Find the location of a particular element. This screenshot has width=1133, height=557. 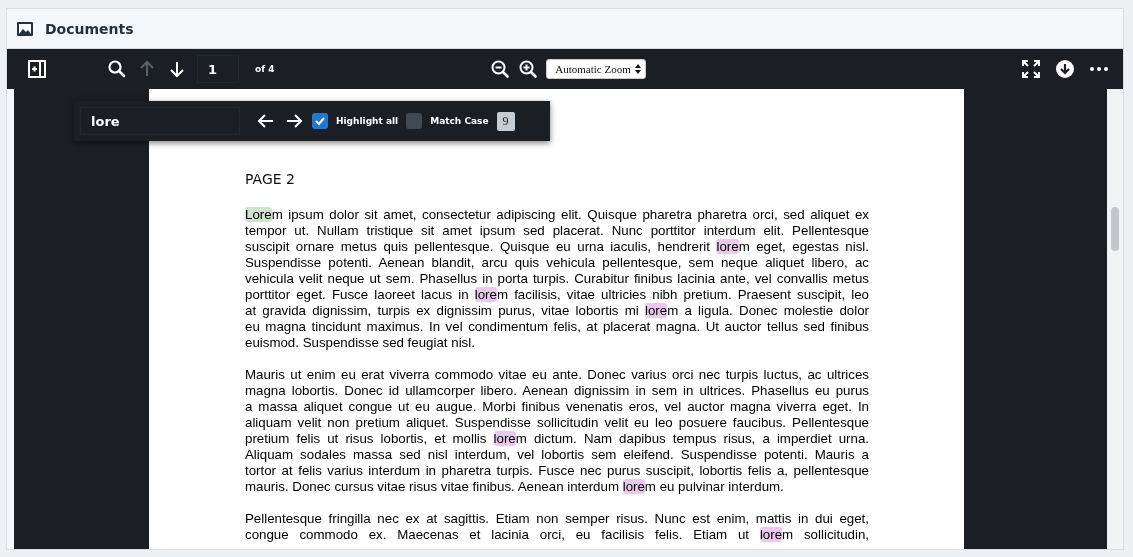

text-line: magna lobortis. Donec id ullamcorper libero. Aenean dignissim in sem in ultrices. Phasellus eu purus is located at coordinates (557, 391).